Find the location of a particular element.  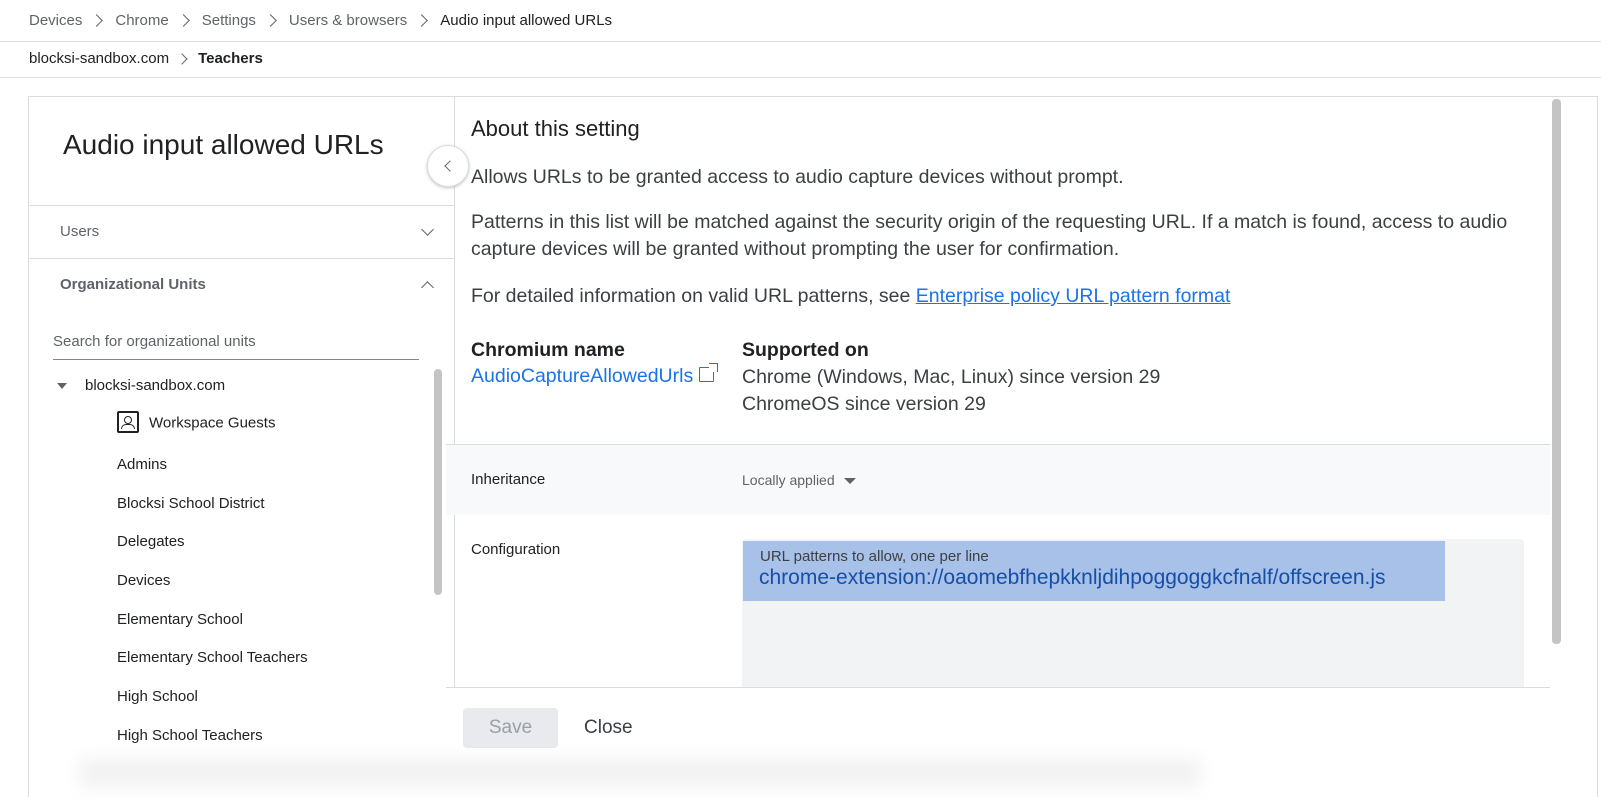

org-unit-search-input is located at coordinates (236, 341).